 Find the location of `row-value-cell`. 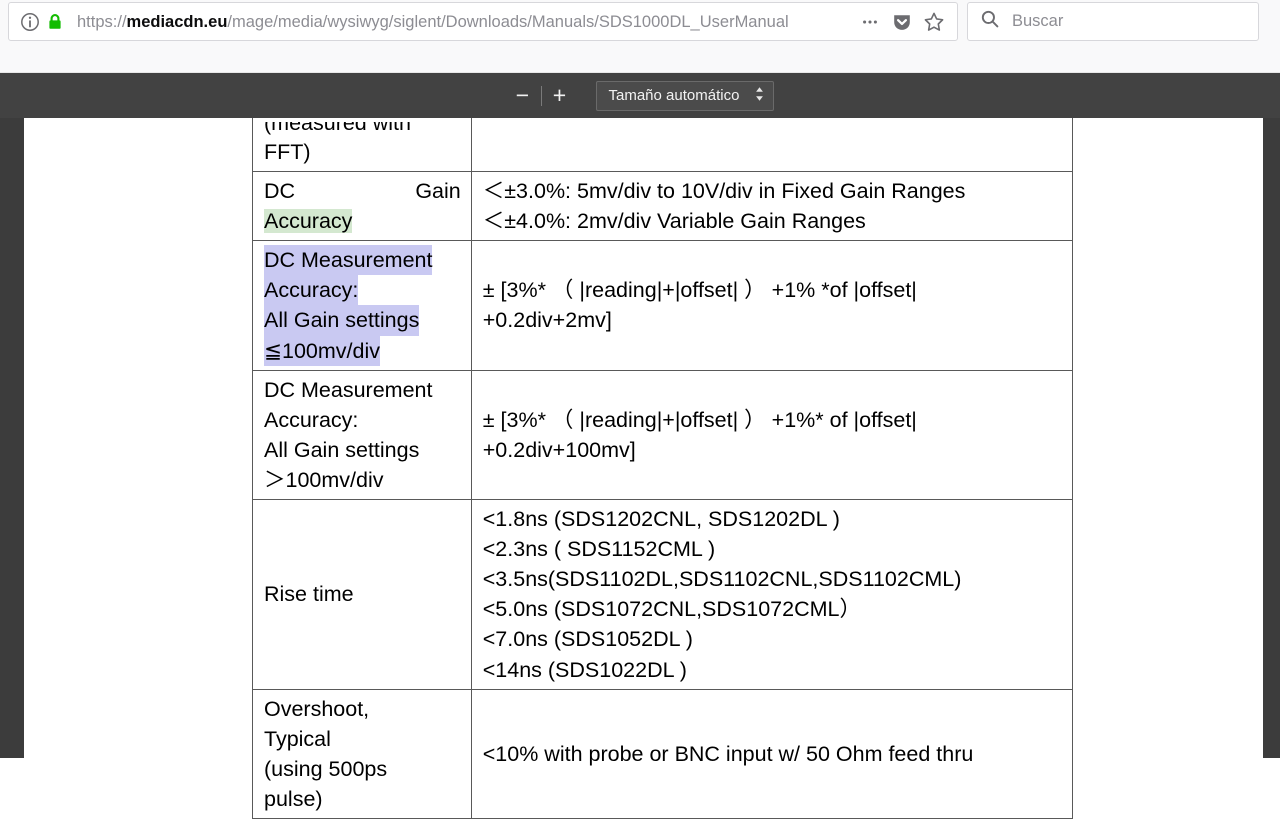

row-value-cell is located at coordinates (772, 145).